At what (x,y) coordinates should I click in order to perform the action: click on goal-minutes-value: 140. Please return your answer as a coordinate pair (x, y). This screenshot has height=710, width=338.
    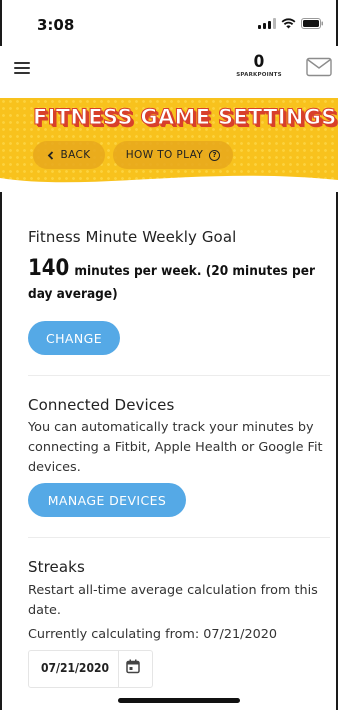
    Looking at the image, I should click on (49, 268).